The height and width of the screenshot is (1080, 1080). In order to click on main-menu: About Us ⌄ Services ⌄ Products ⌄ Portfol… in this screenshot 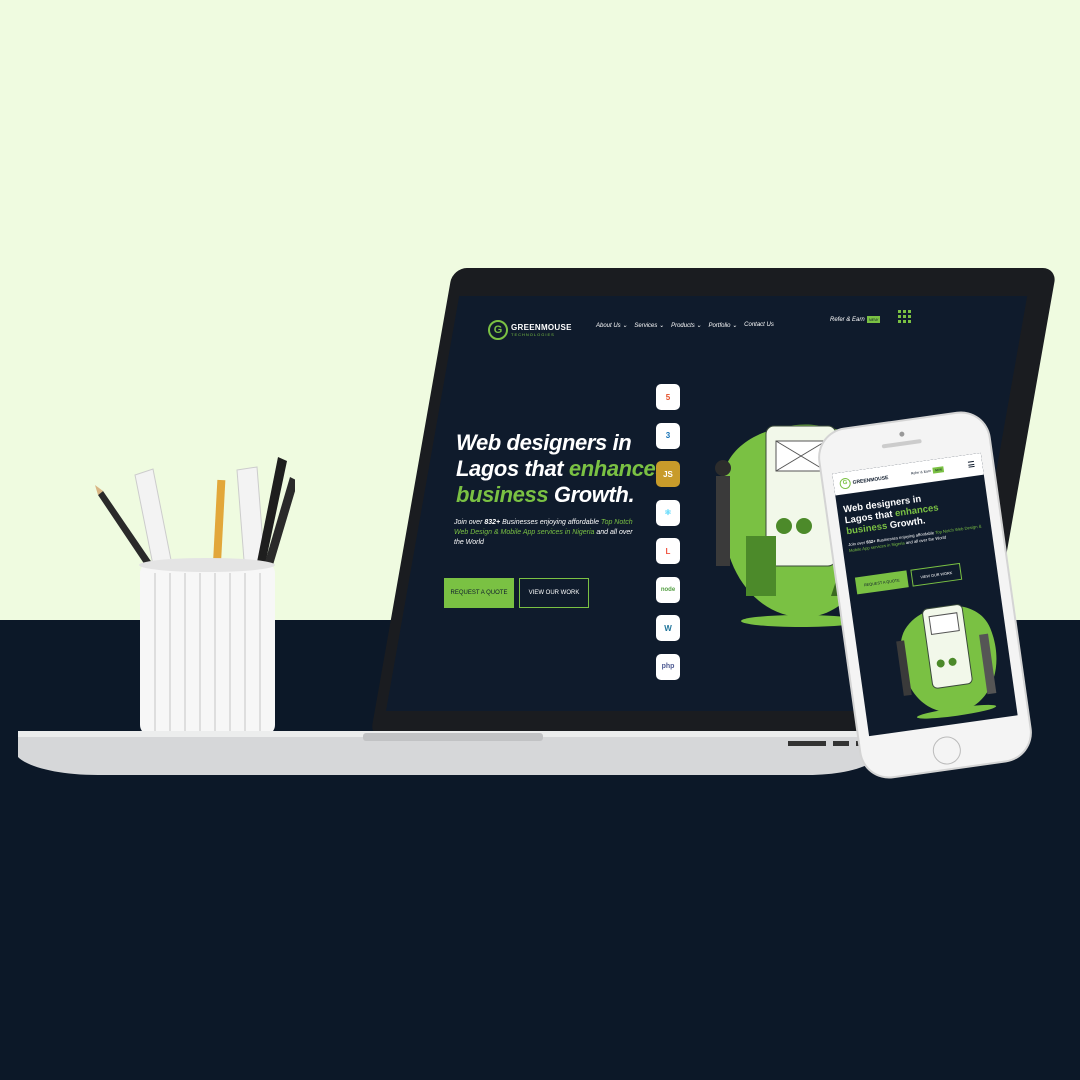, I will do `click(685, 325)`.